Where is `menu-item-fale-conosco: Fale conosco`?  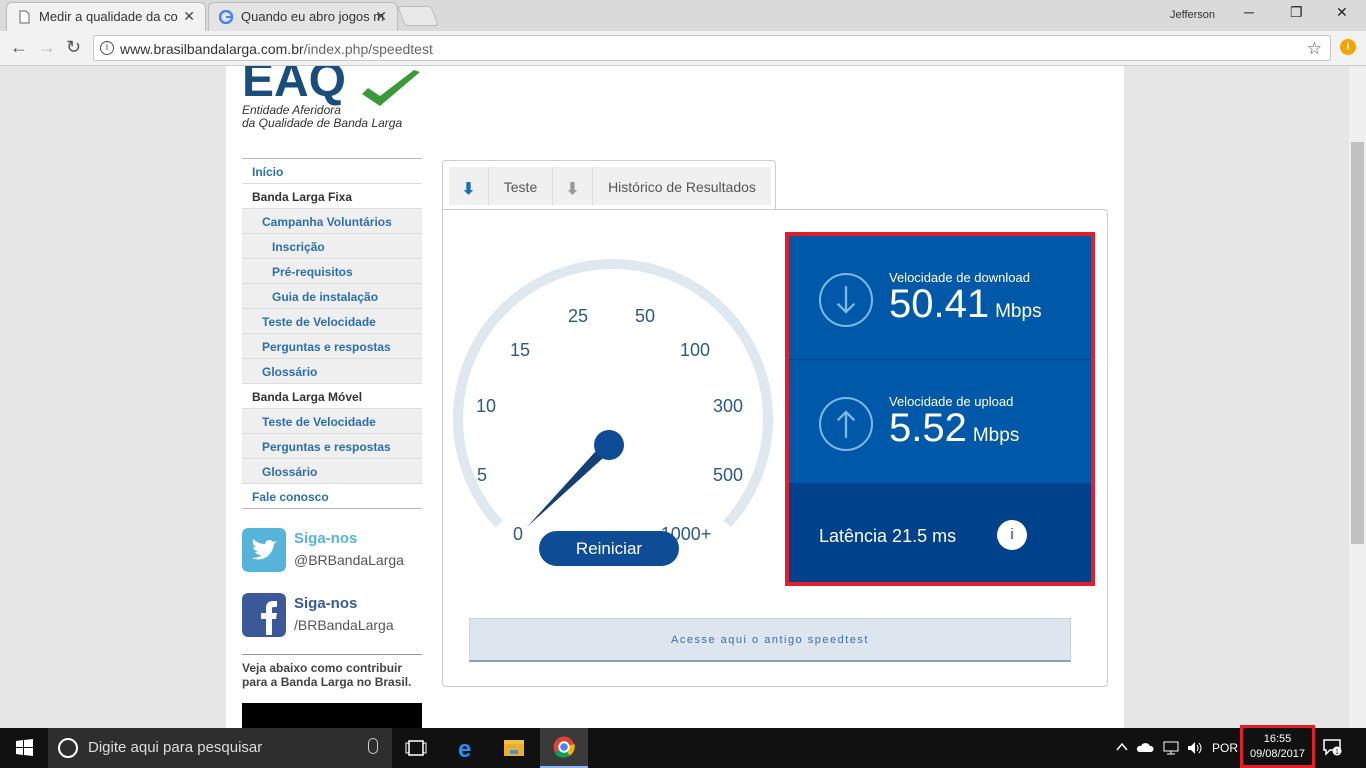
menu-item-fale-conosco: Fale conosco is located at coordinates (332, 496).